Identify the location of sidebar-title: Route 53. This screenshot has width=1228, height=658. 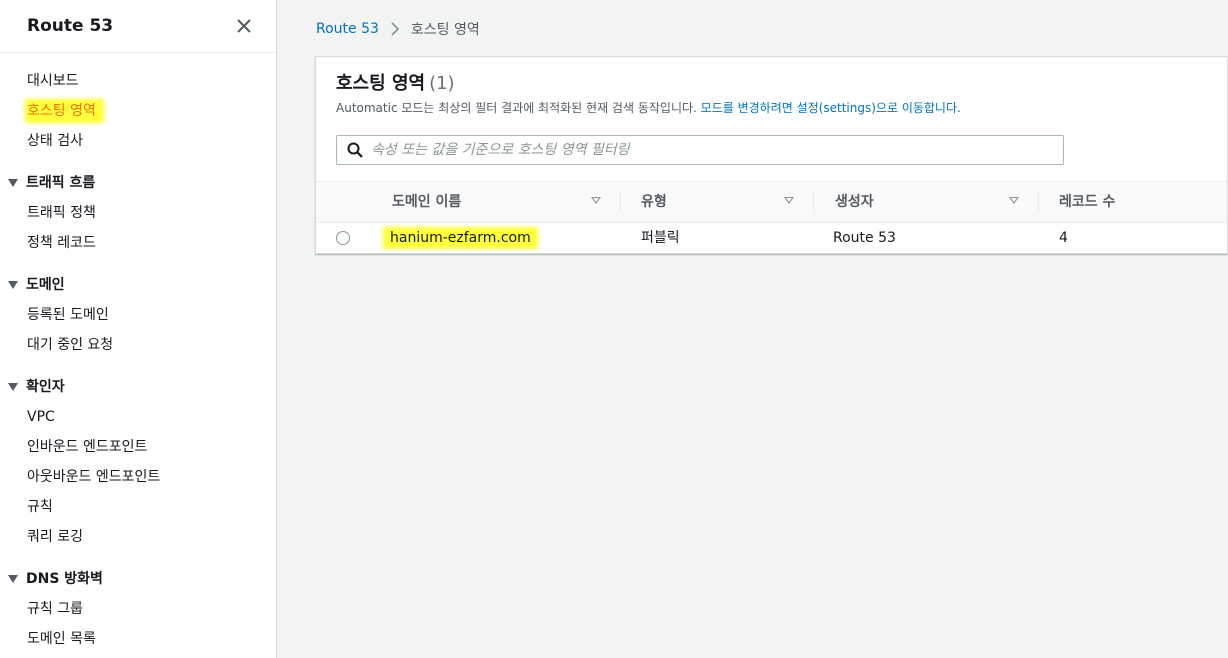
(70, 26).